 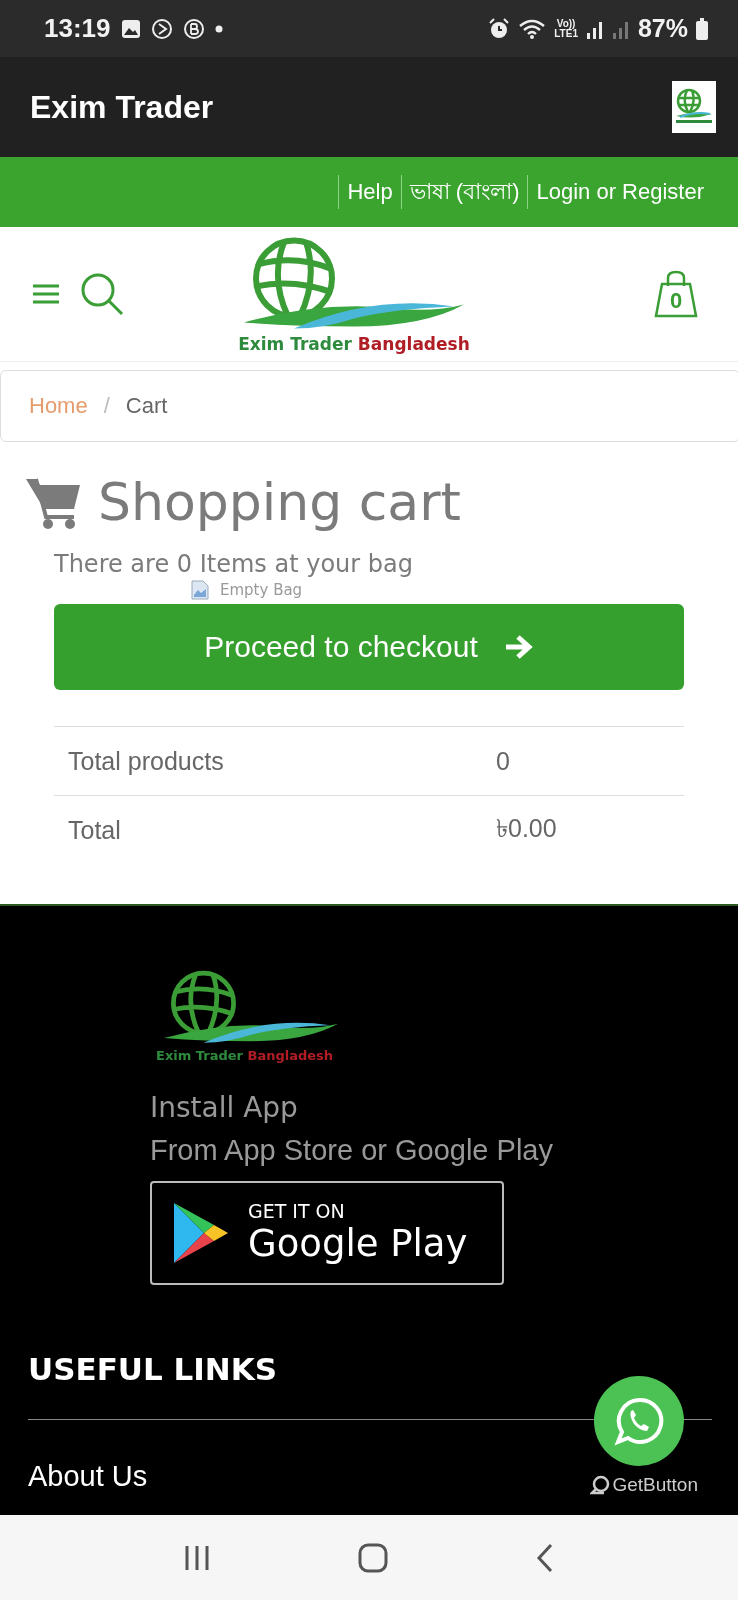 I want to click on wifi-icon, so click(x=532, y=28).